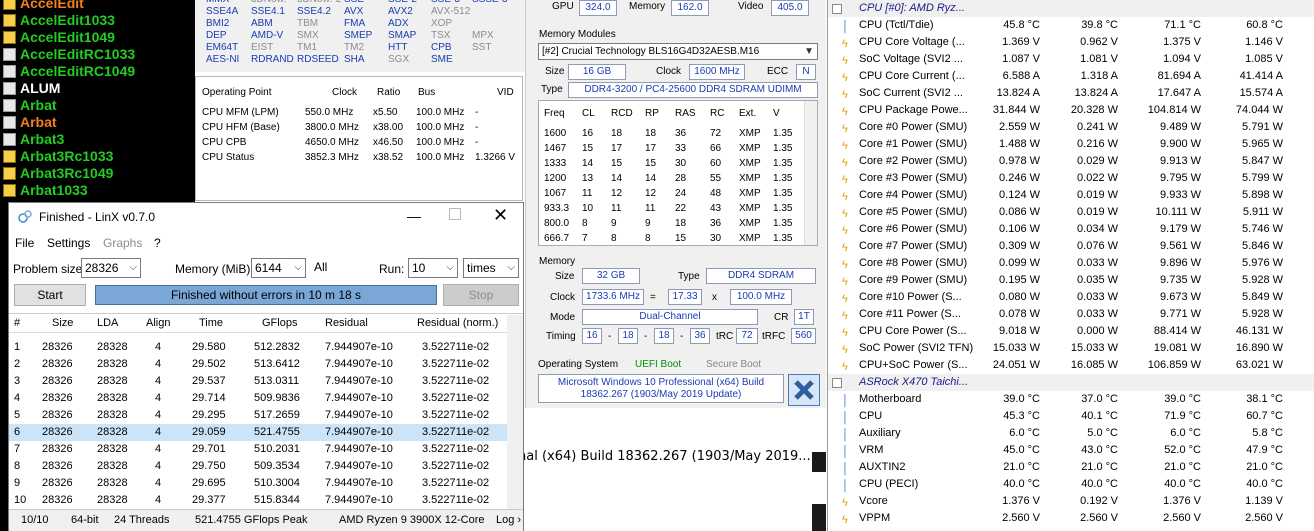 This screenshot has height=531, width=1314. I want to click on close-validator-button, so click(804, 390).